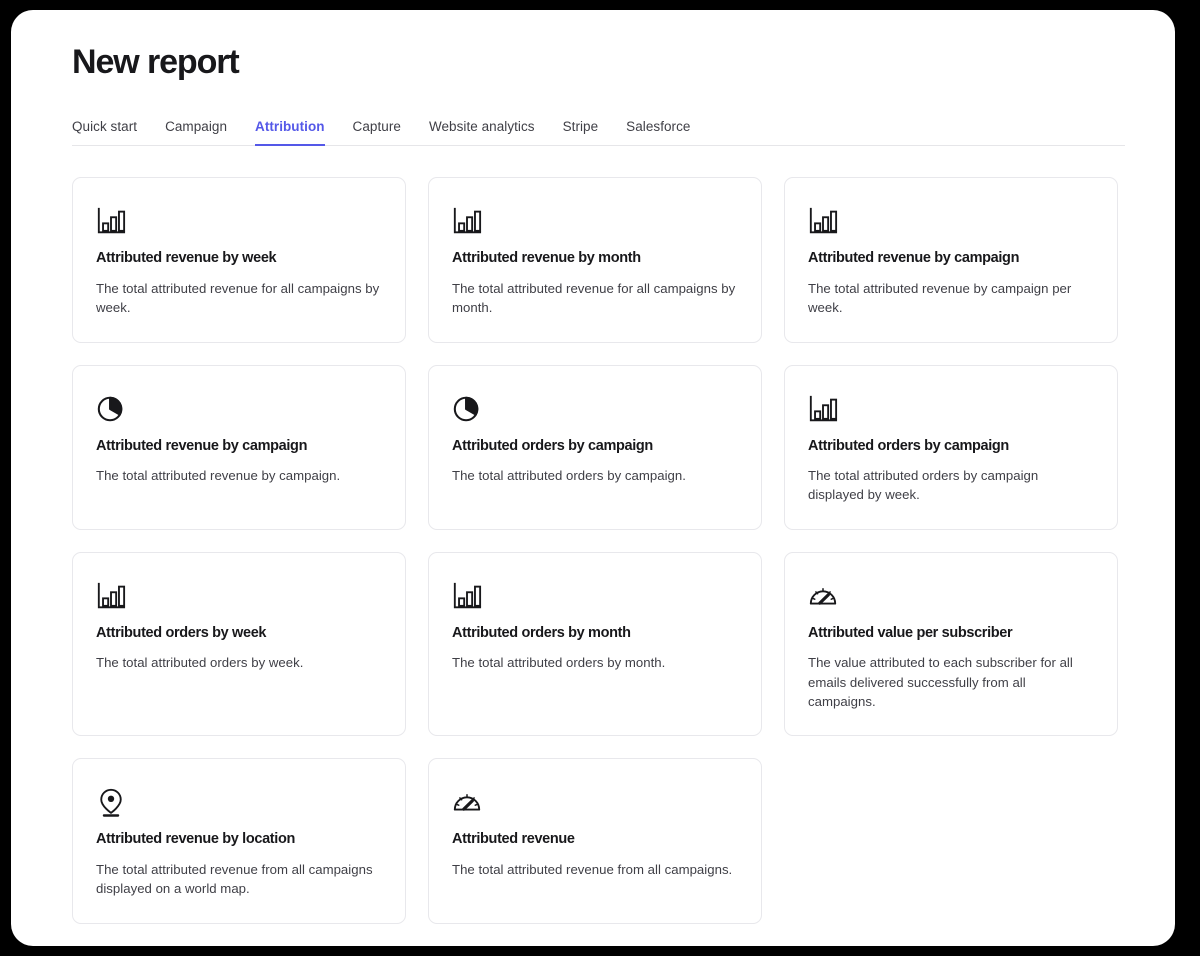  Describe the element at coordinates (186, 258) in the screenshot. I see `report-card-title: Attributed revenue by week` at that location.